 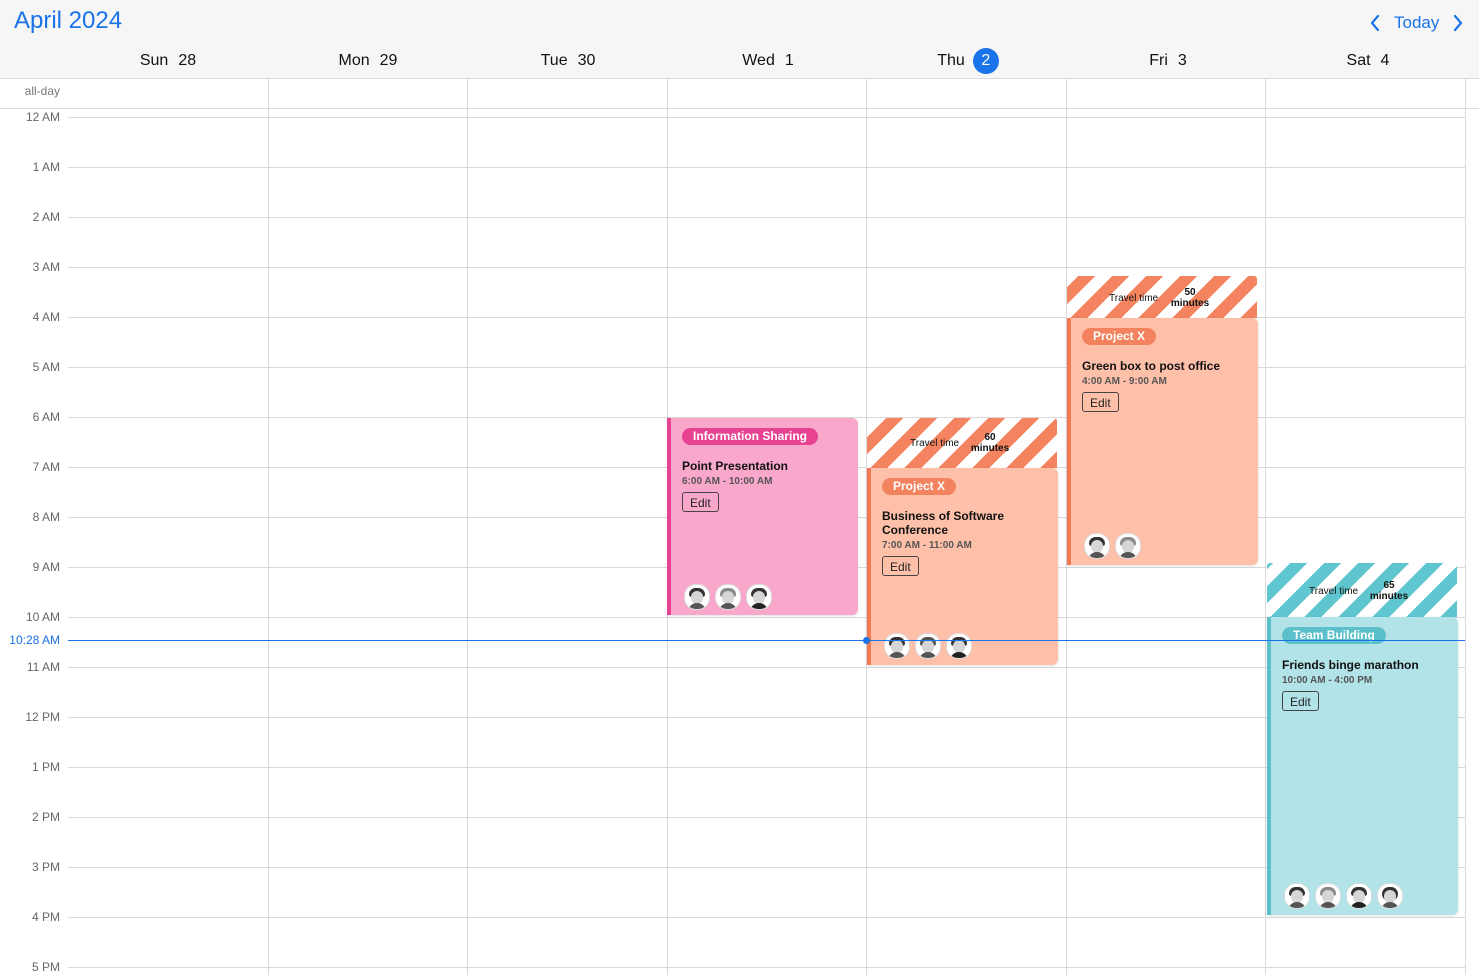 I want to click on hour-label: 8 AM, so click(x=46, y=517).